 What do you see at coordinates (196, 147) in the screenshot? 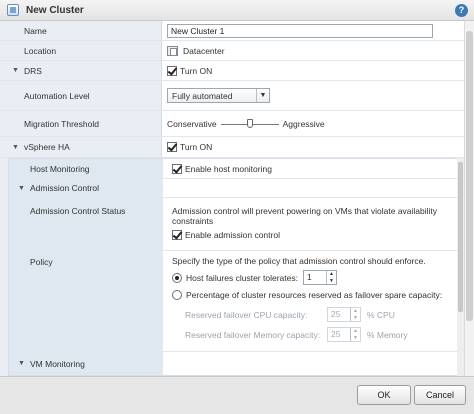
I see `vsphere-ha-checkbox-label: Turn ON` at bounding box center [196, 147].